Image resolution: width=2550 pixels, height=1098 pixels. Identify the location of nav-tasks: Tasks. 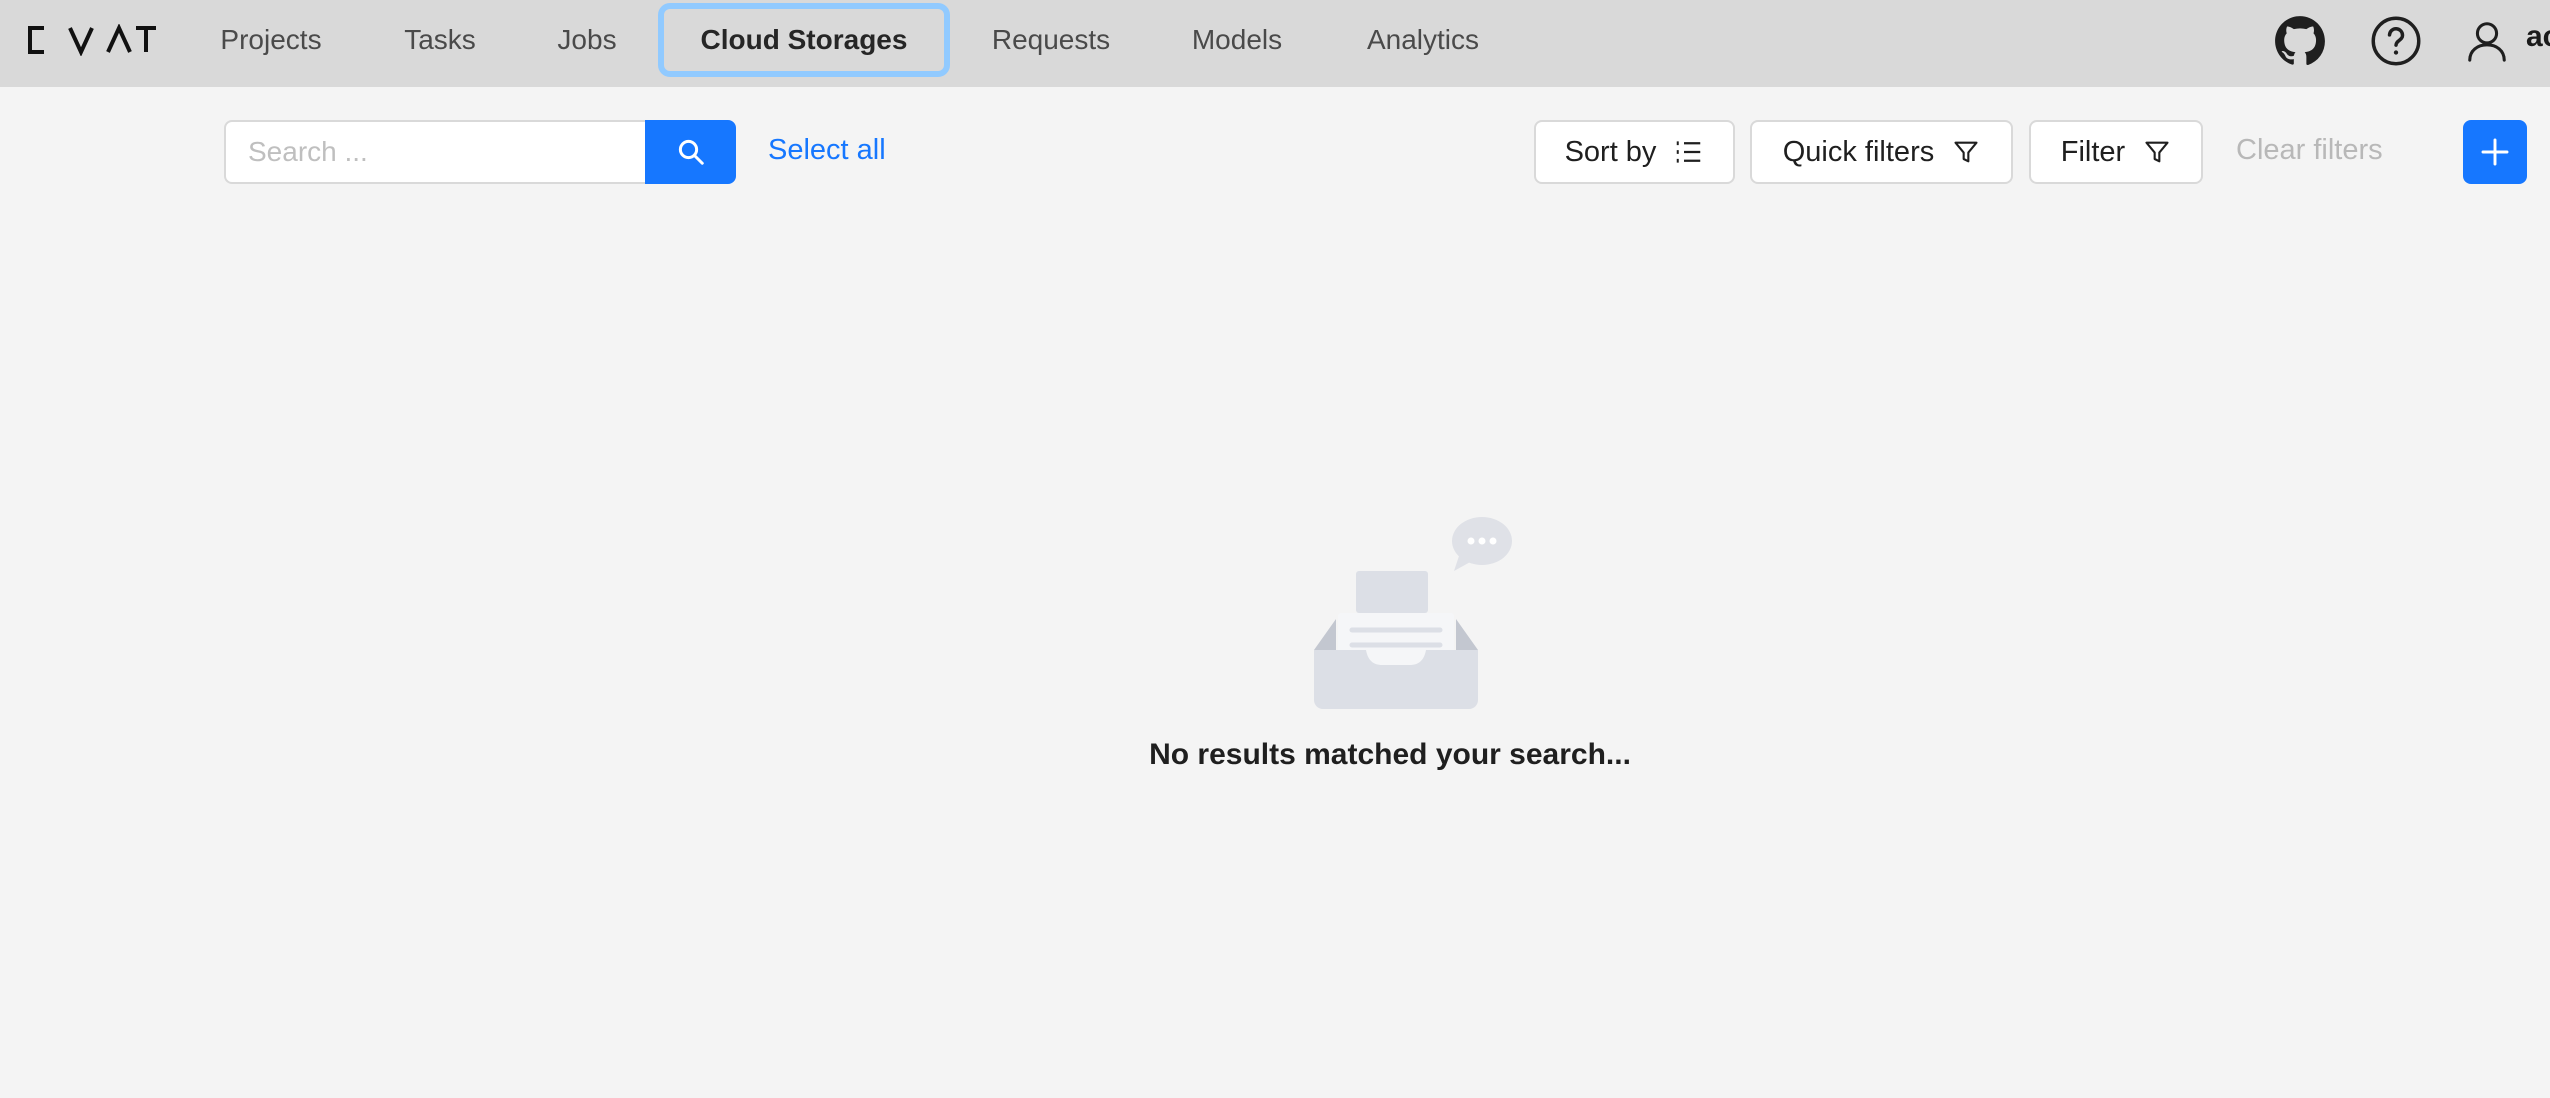
(440, 40).